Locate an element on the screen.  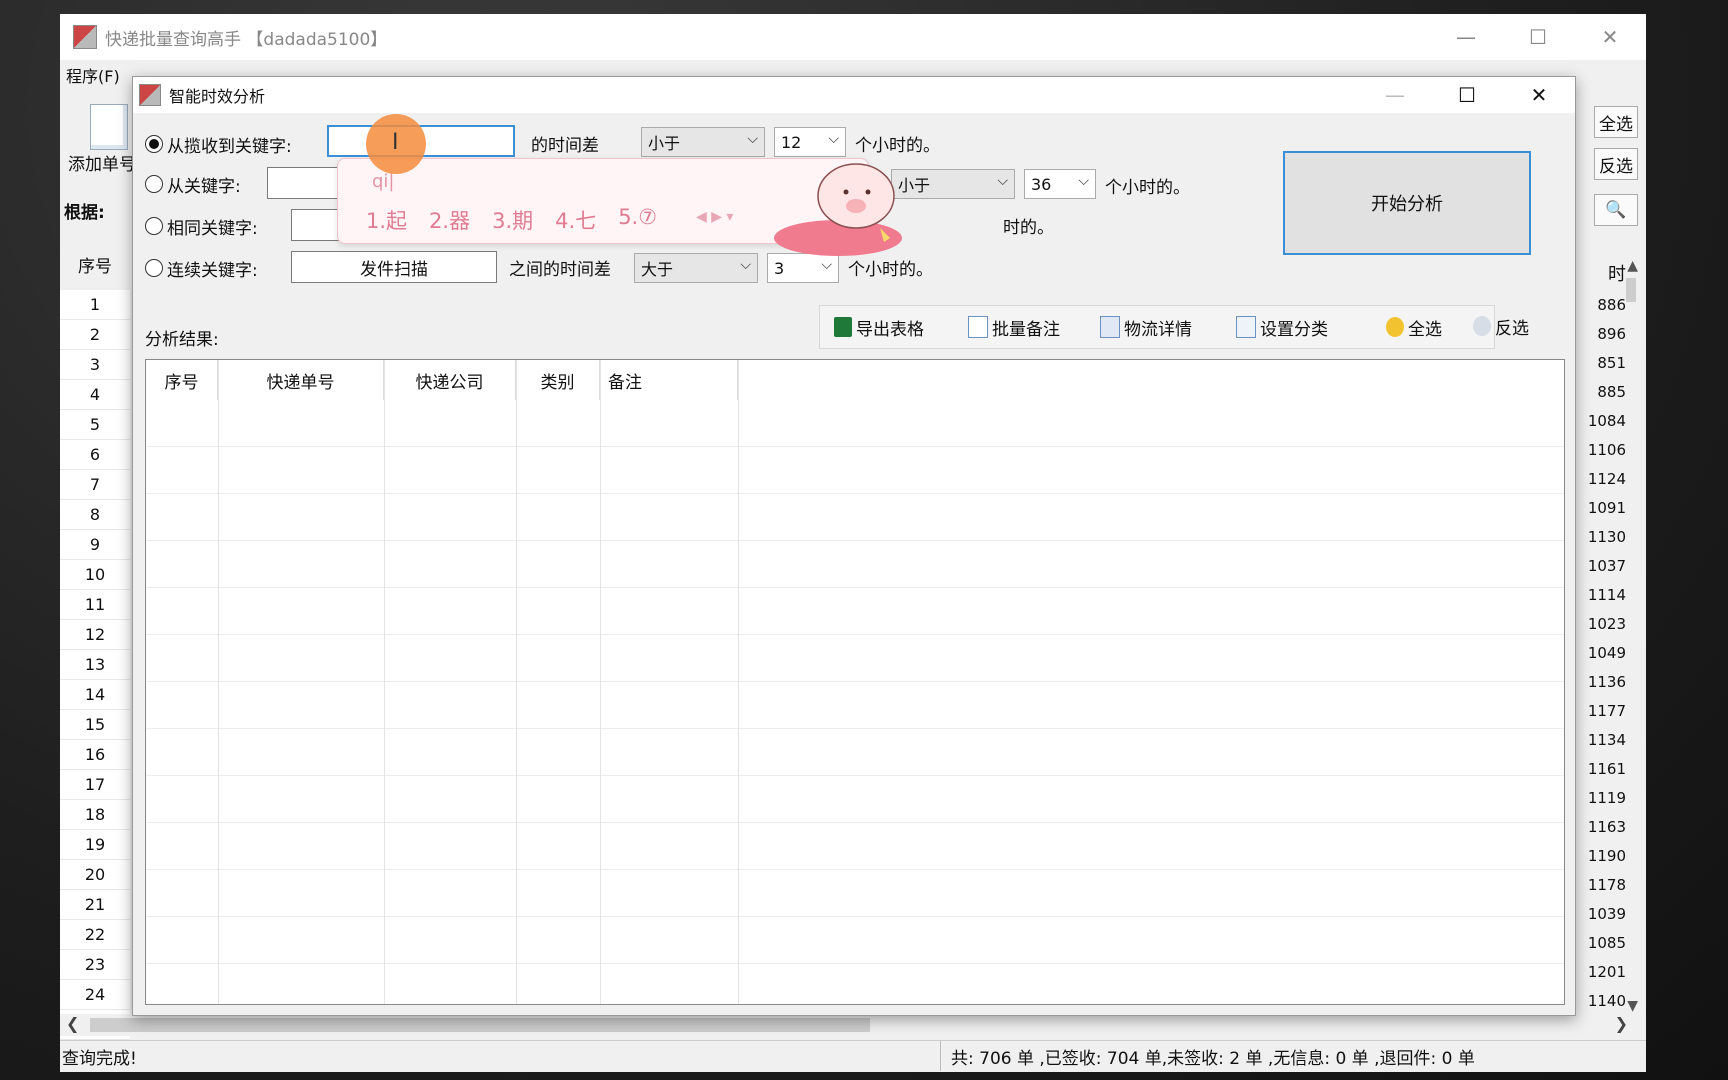
table-row-index: 23 is located at coordinates (95, 965).